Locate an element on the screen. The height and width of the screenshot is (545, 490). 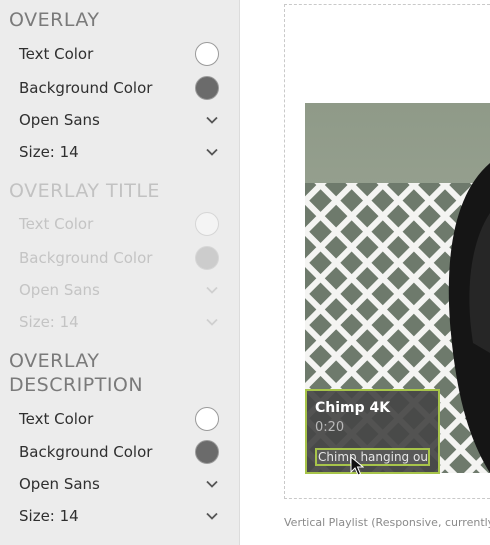
overlay-description-background-color-row: Background Color is located at coordinates (120, 452).